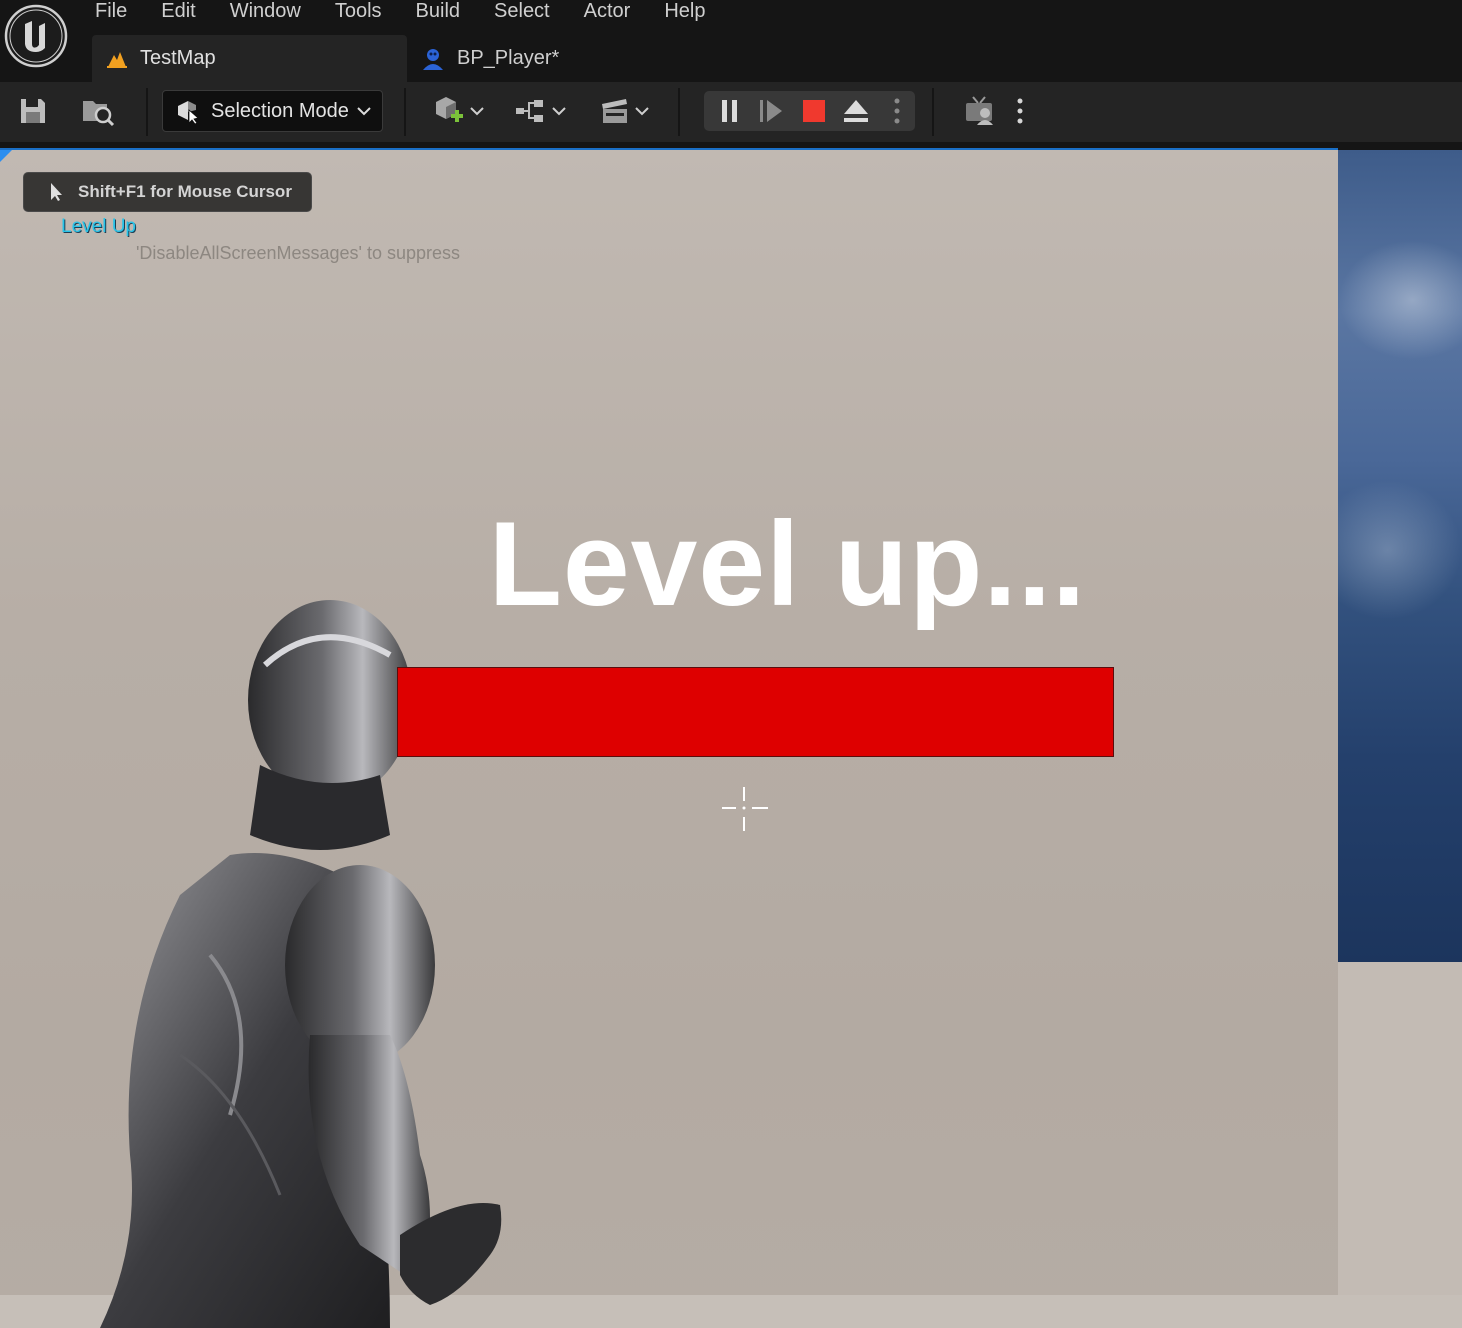  I want to click on main-toolbar: Selection Mode, so click(731, 112).